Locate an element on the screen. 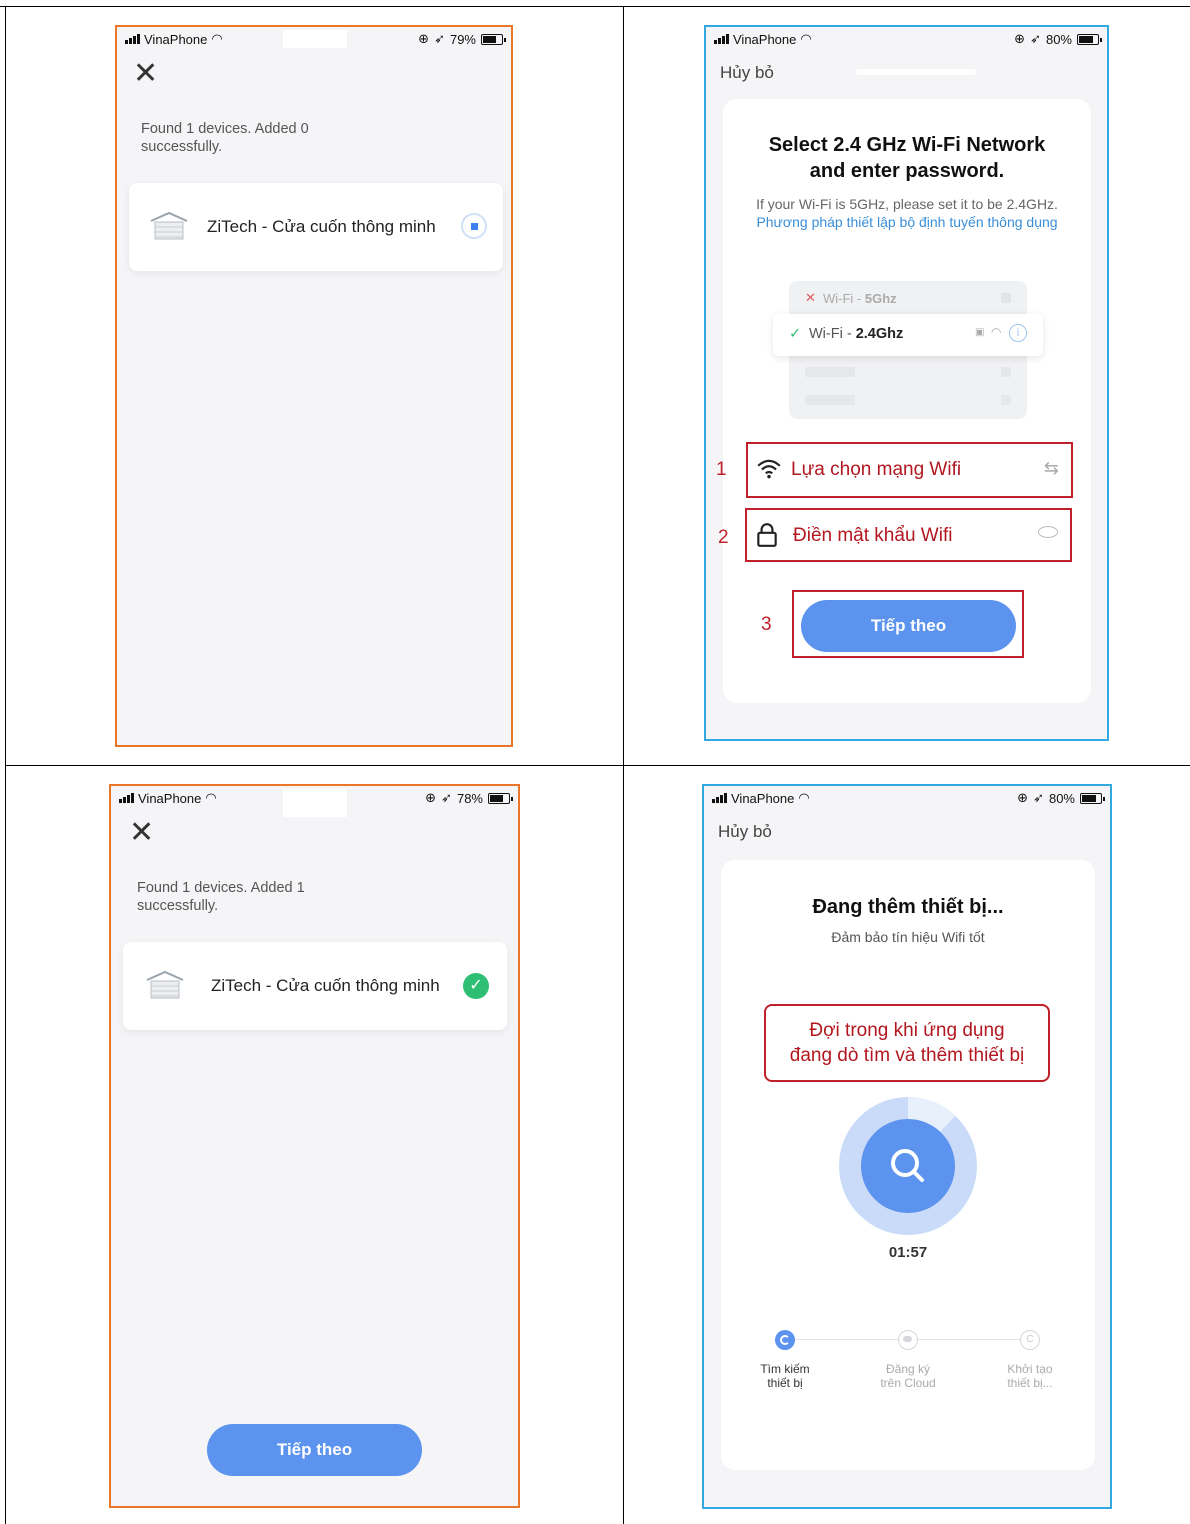 Image resolution: width=1190 pixels, height=1524 pixels. wifi-24g-row: ✓ Wi-Fi - 2.4Ghz ▣ ◠ i is located at coordinates (908, 335).